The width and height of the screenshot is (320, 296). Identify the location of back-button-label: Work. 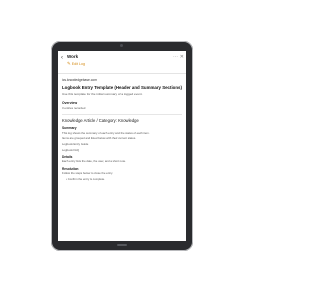
(72, 56).